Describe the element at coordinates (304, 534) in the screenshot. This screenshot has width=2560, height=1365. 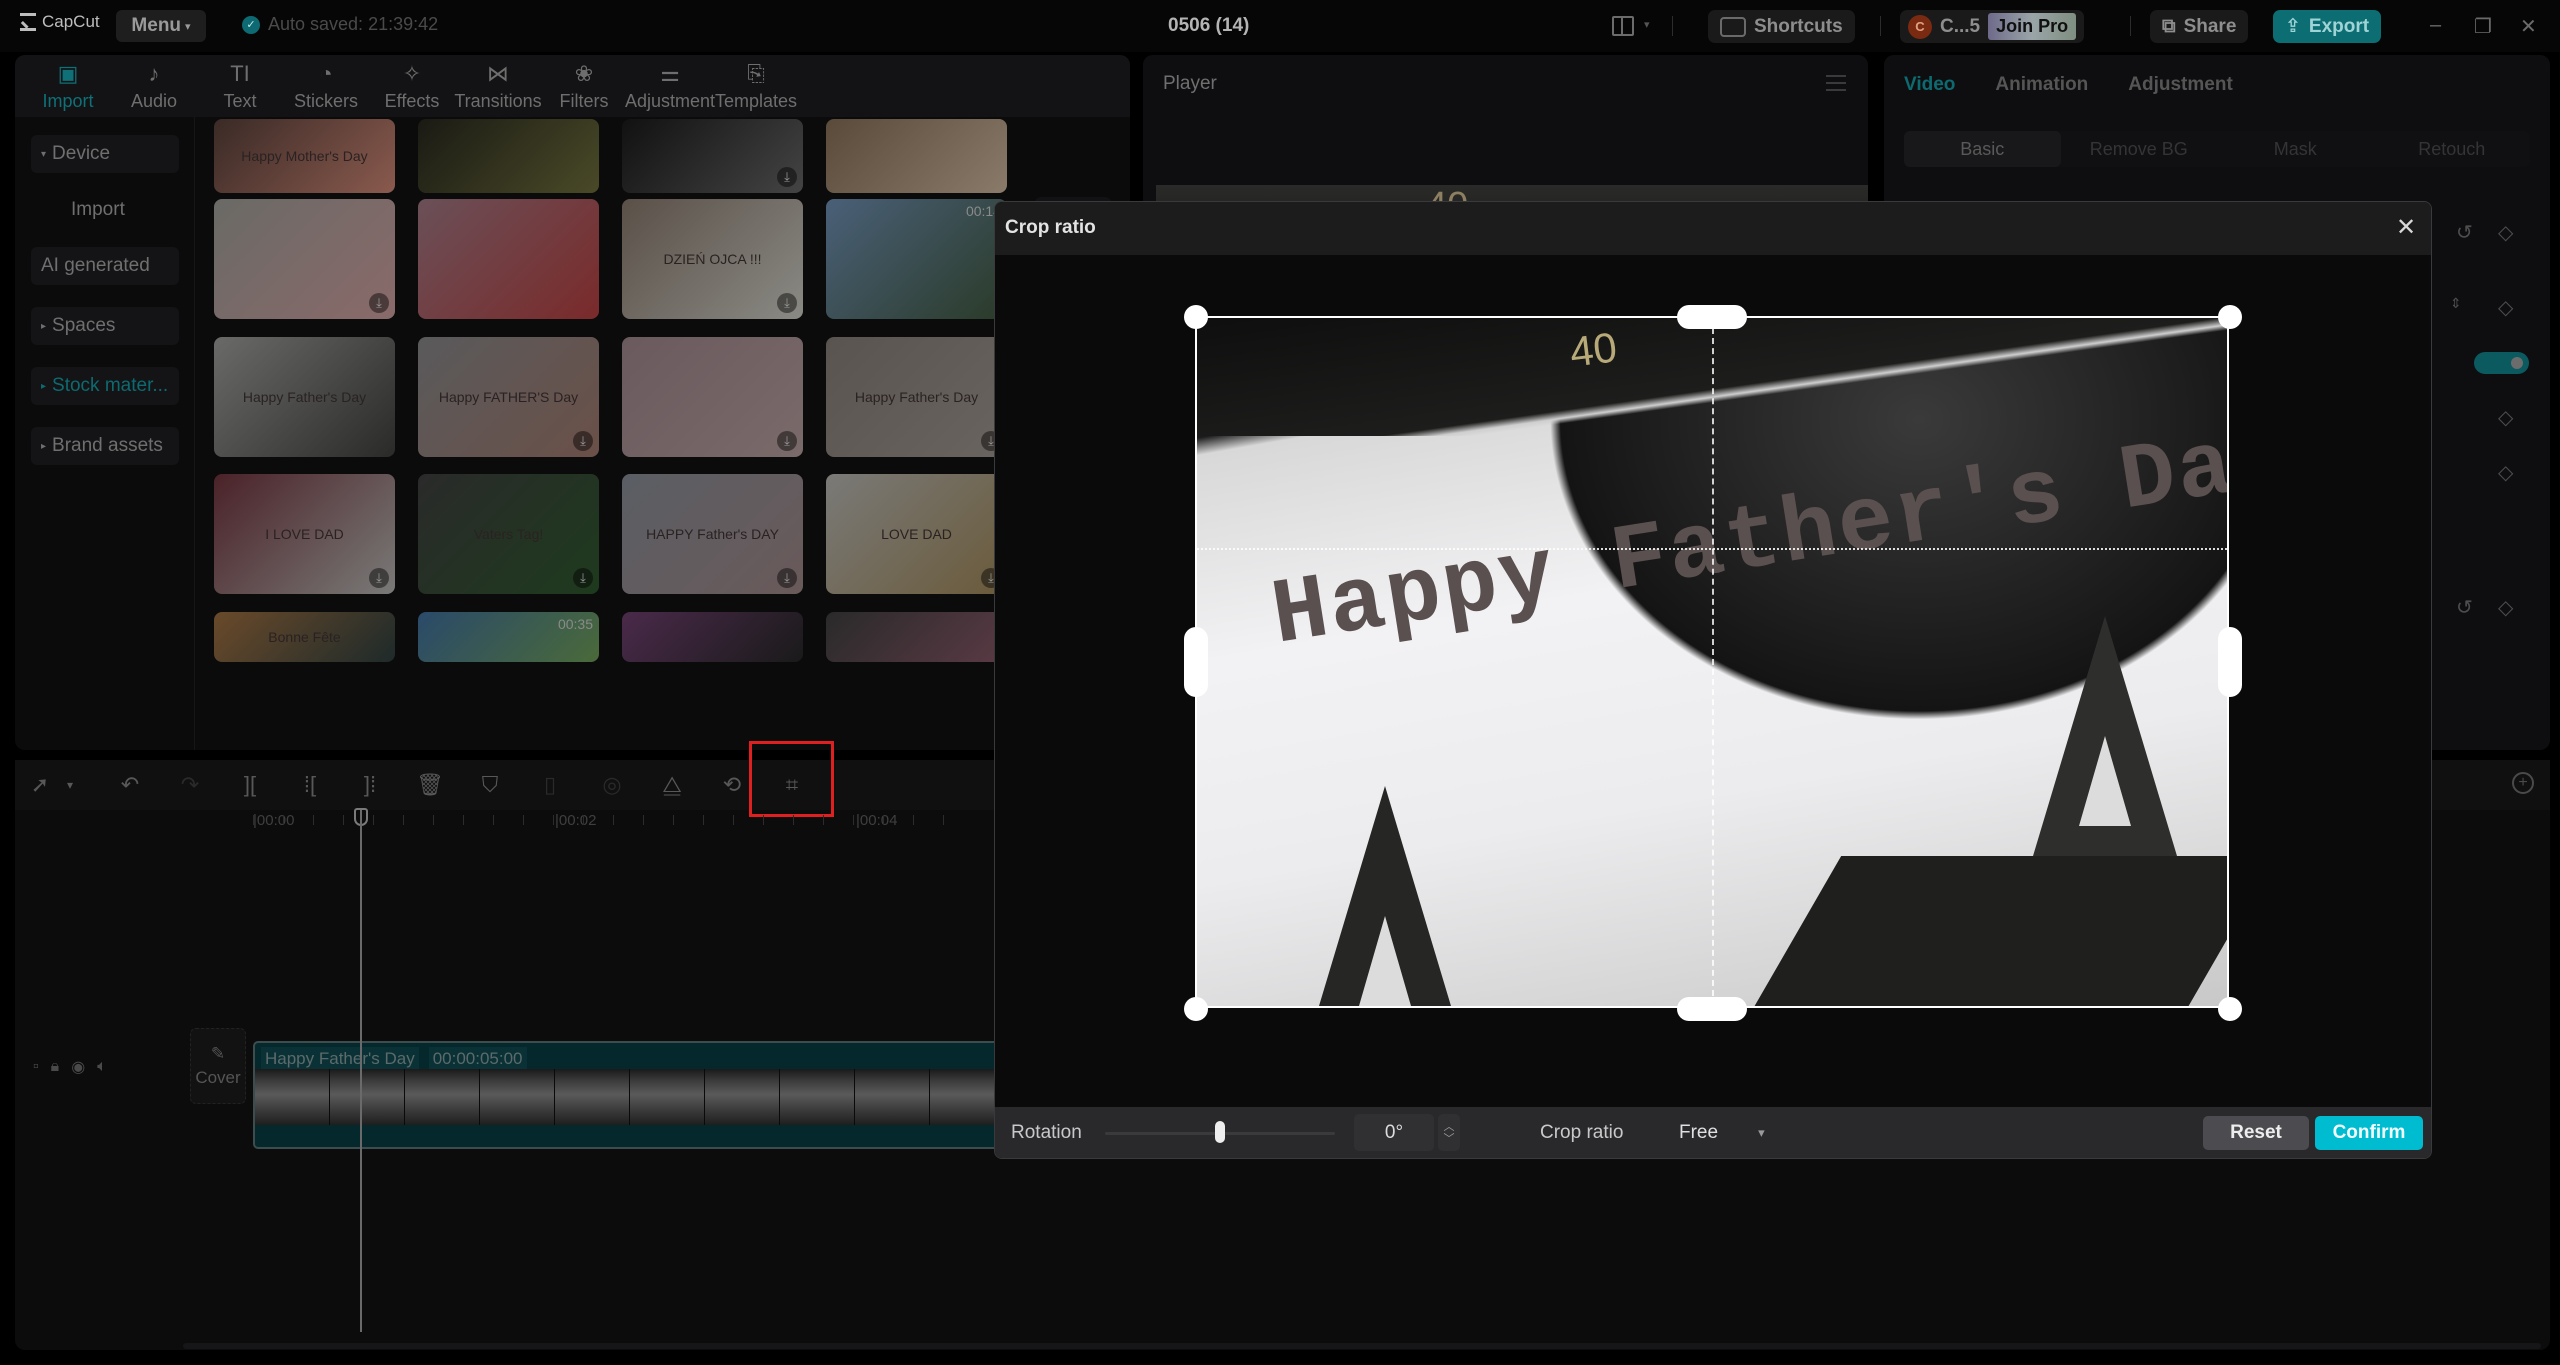
I see `stock-thumbnail: I LOVE DAD ⤓` at that location.